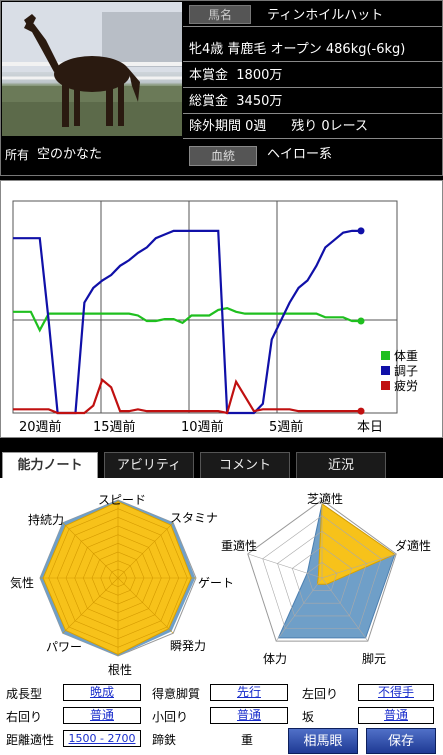  I want to click on x-tick-label: 15週前, so click(114, 427).